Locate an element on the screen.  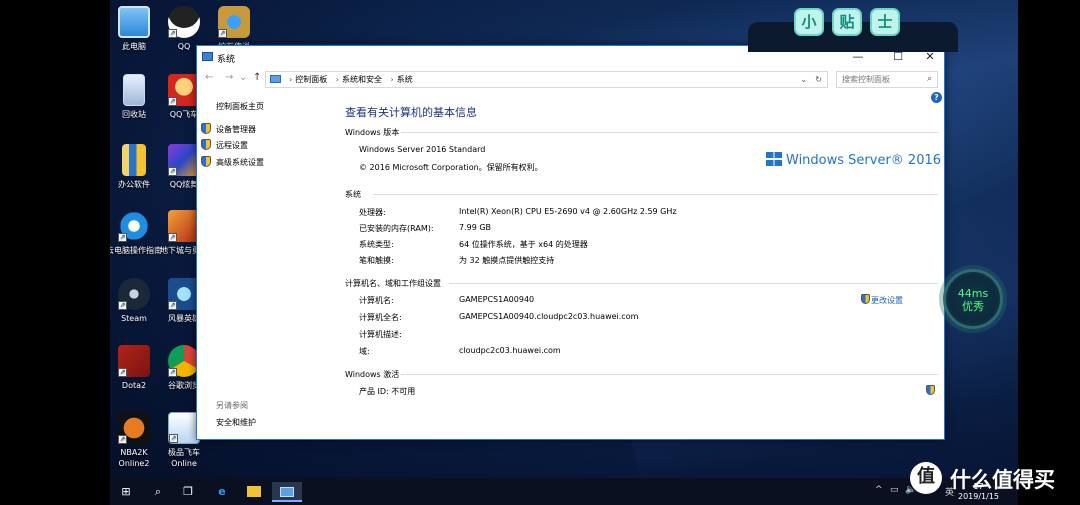
advanced-settings-link: 高级系统设置 is located at coordinates (240, 162).